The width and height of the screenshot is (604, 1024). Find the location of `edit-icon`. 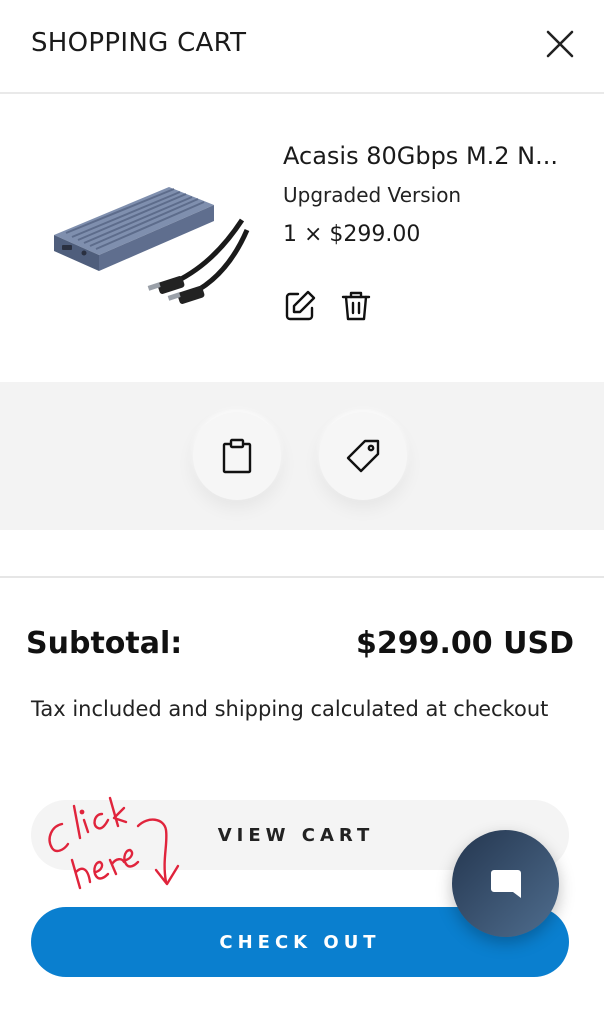

edit-icon is located at coordinates (300, 305).